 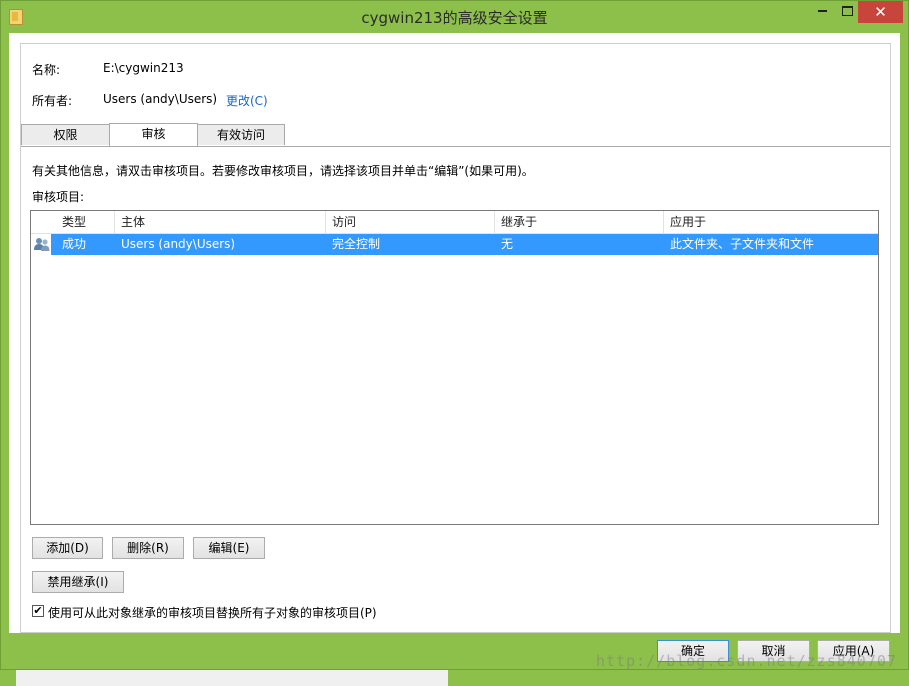 I want to click on maximize-icon, so click(x=847, y=10).